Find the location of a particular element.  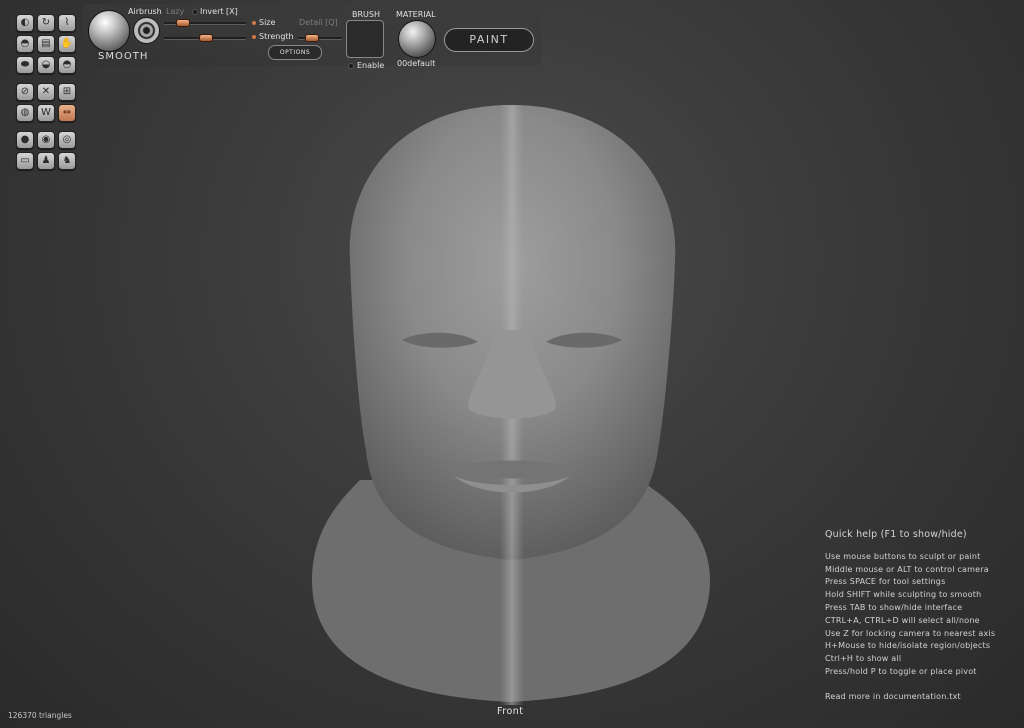

flatten-brush-icon: ⌇ is located at coordinates (67, 23).